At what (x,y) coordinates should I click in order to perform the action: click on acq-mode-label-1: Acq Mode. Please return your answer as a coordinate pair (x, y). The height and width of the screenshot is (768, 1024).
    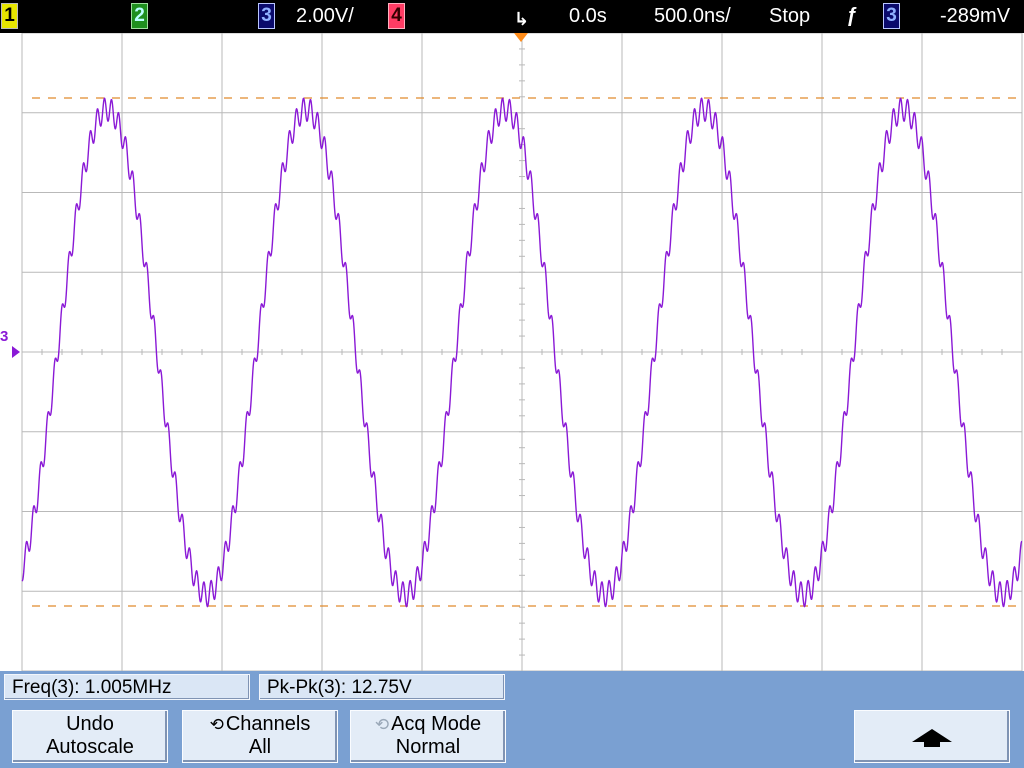
    Looking at the image, I should click on (436, 724).